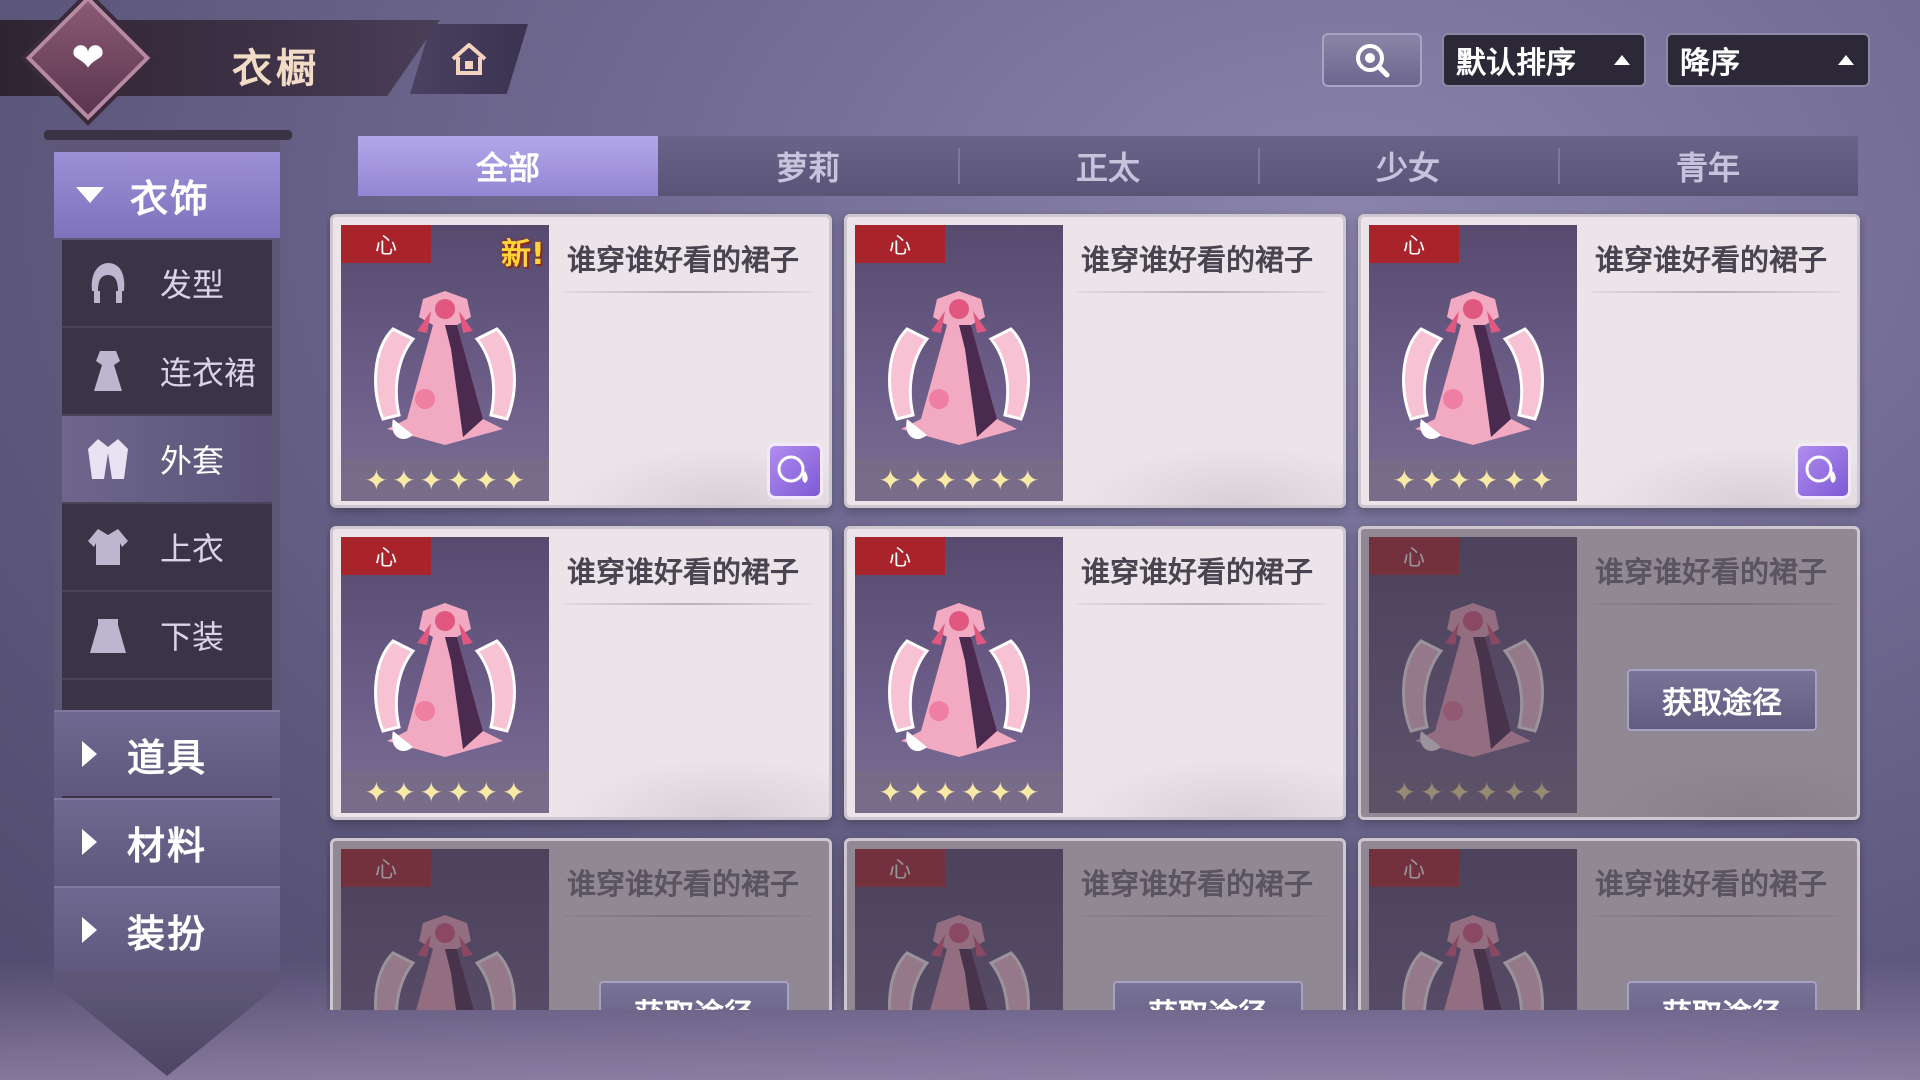  Describe the element at coordinates (1210, 475) in the screenshot. I see `decorative-swirl` at that location.